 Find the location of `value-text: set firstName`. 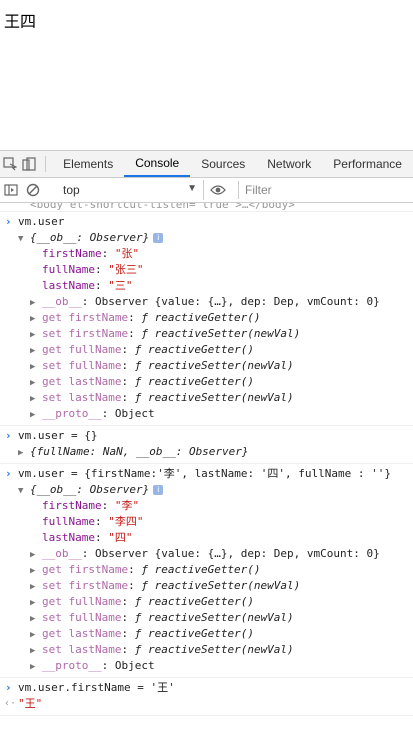

value-text: set firstName is located at coordinates (85, 585).